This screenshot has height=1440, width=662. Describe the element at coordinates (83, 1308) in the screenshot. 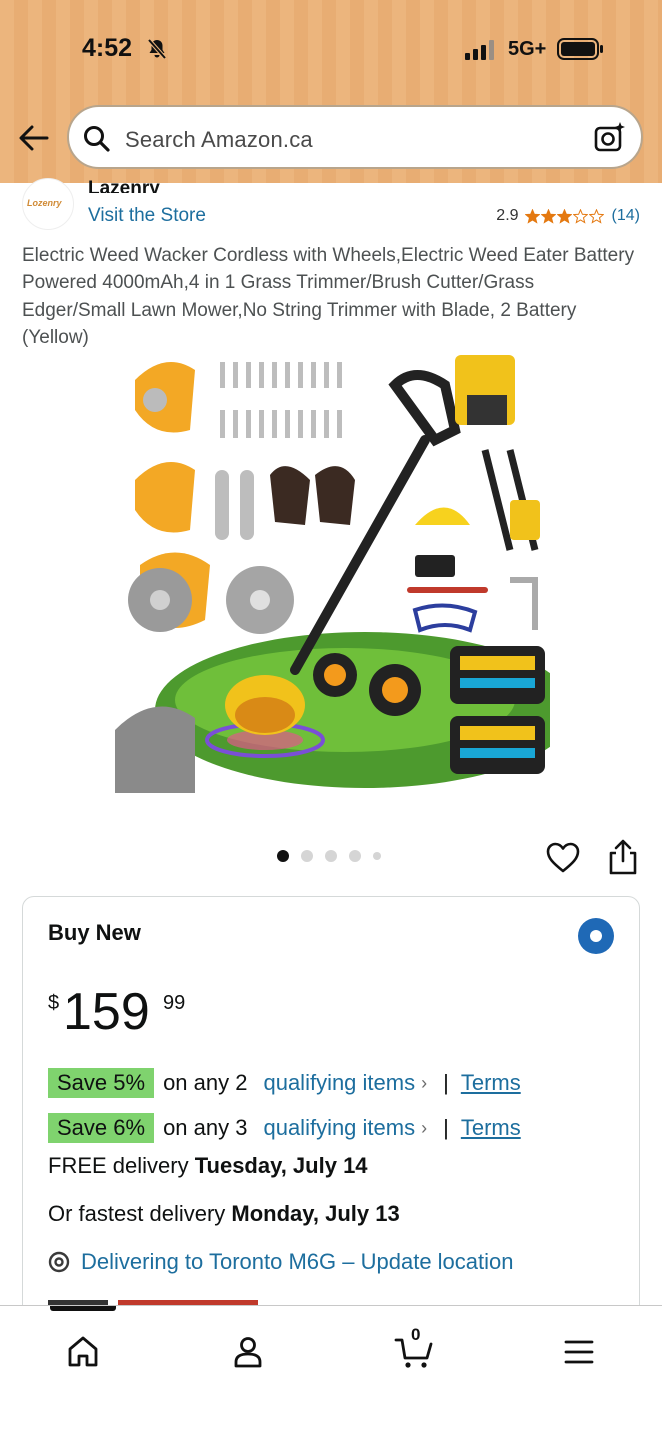

I see `nav-active-indicator` at that location.